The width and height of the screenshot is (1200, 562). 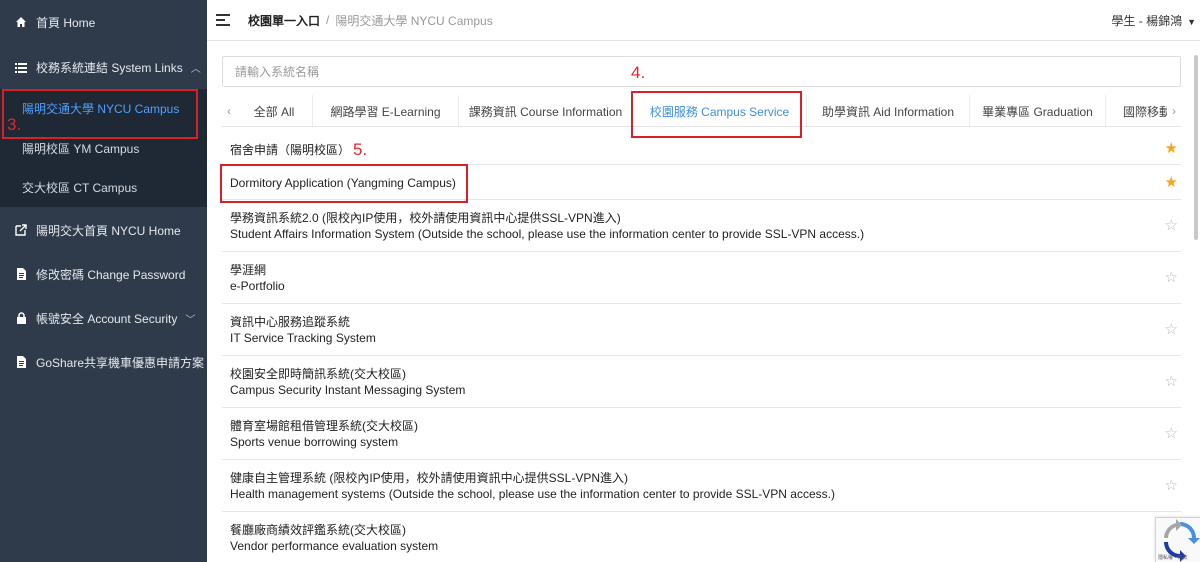 I want to click on recaptcha-badge: 隱私權 - 條款, so click(x=1177, y=539).